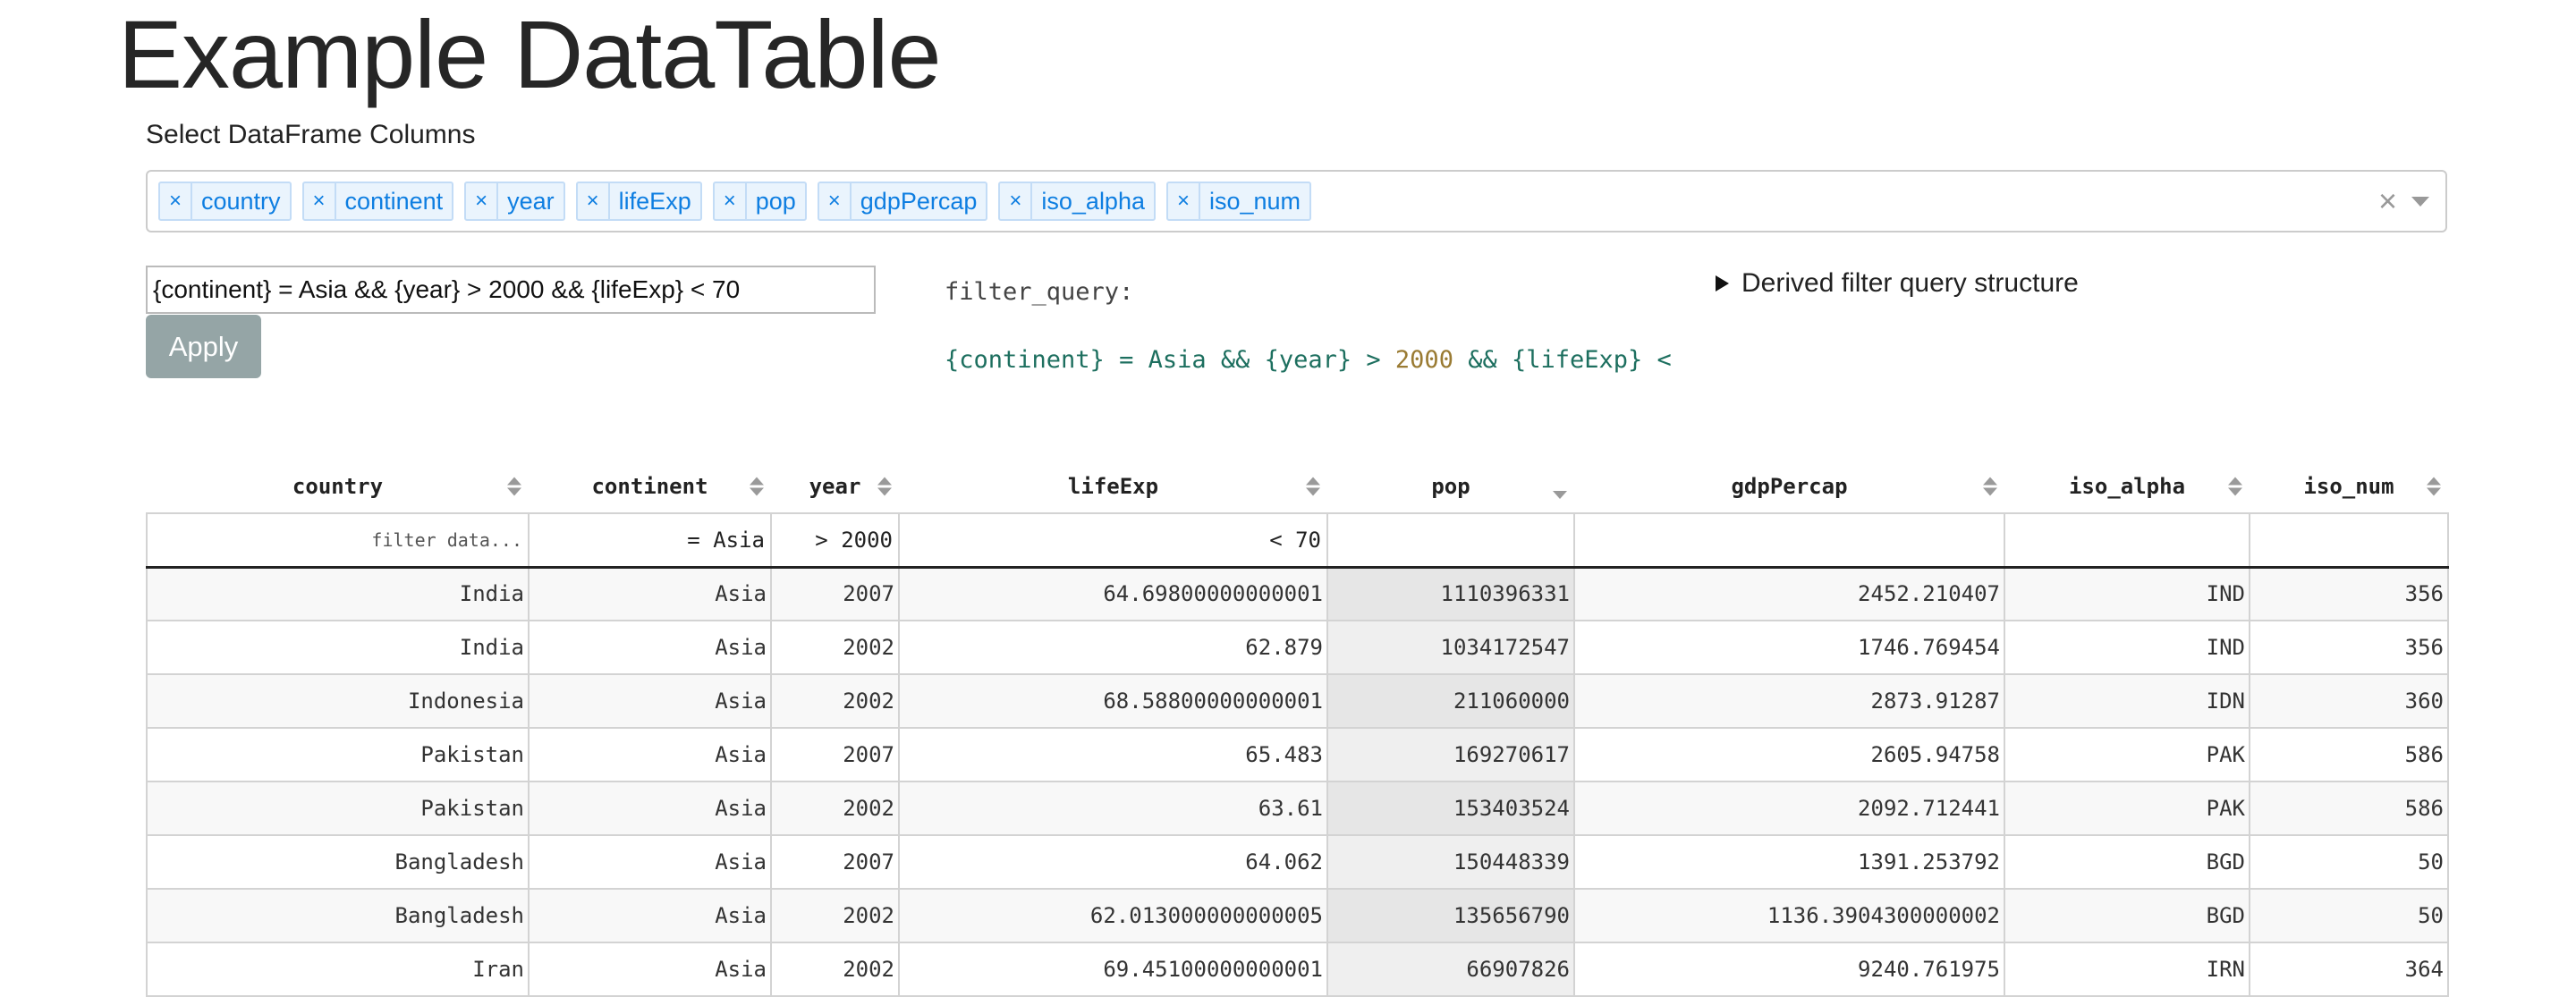 This screenshot has height=997, width=2576. Describe the element at coordinates (1450, 808) in the screenshot. I see `cell-pop: 153403524` at that location.